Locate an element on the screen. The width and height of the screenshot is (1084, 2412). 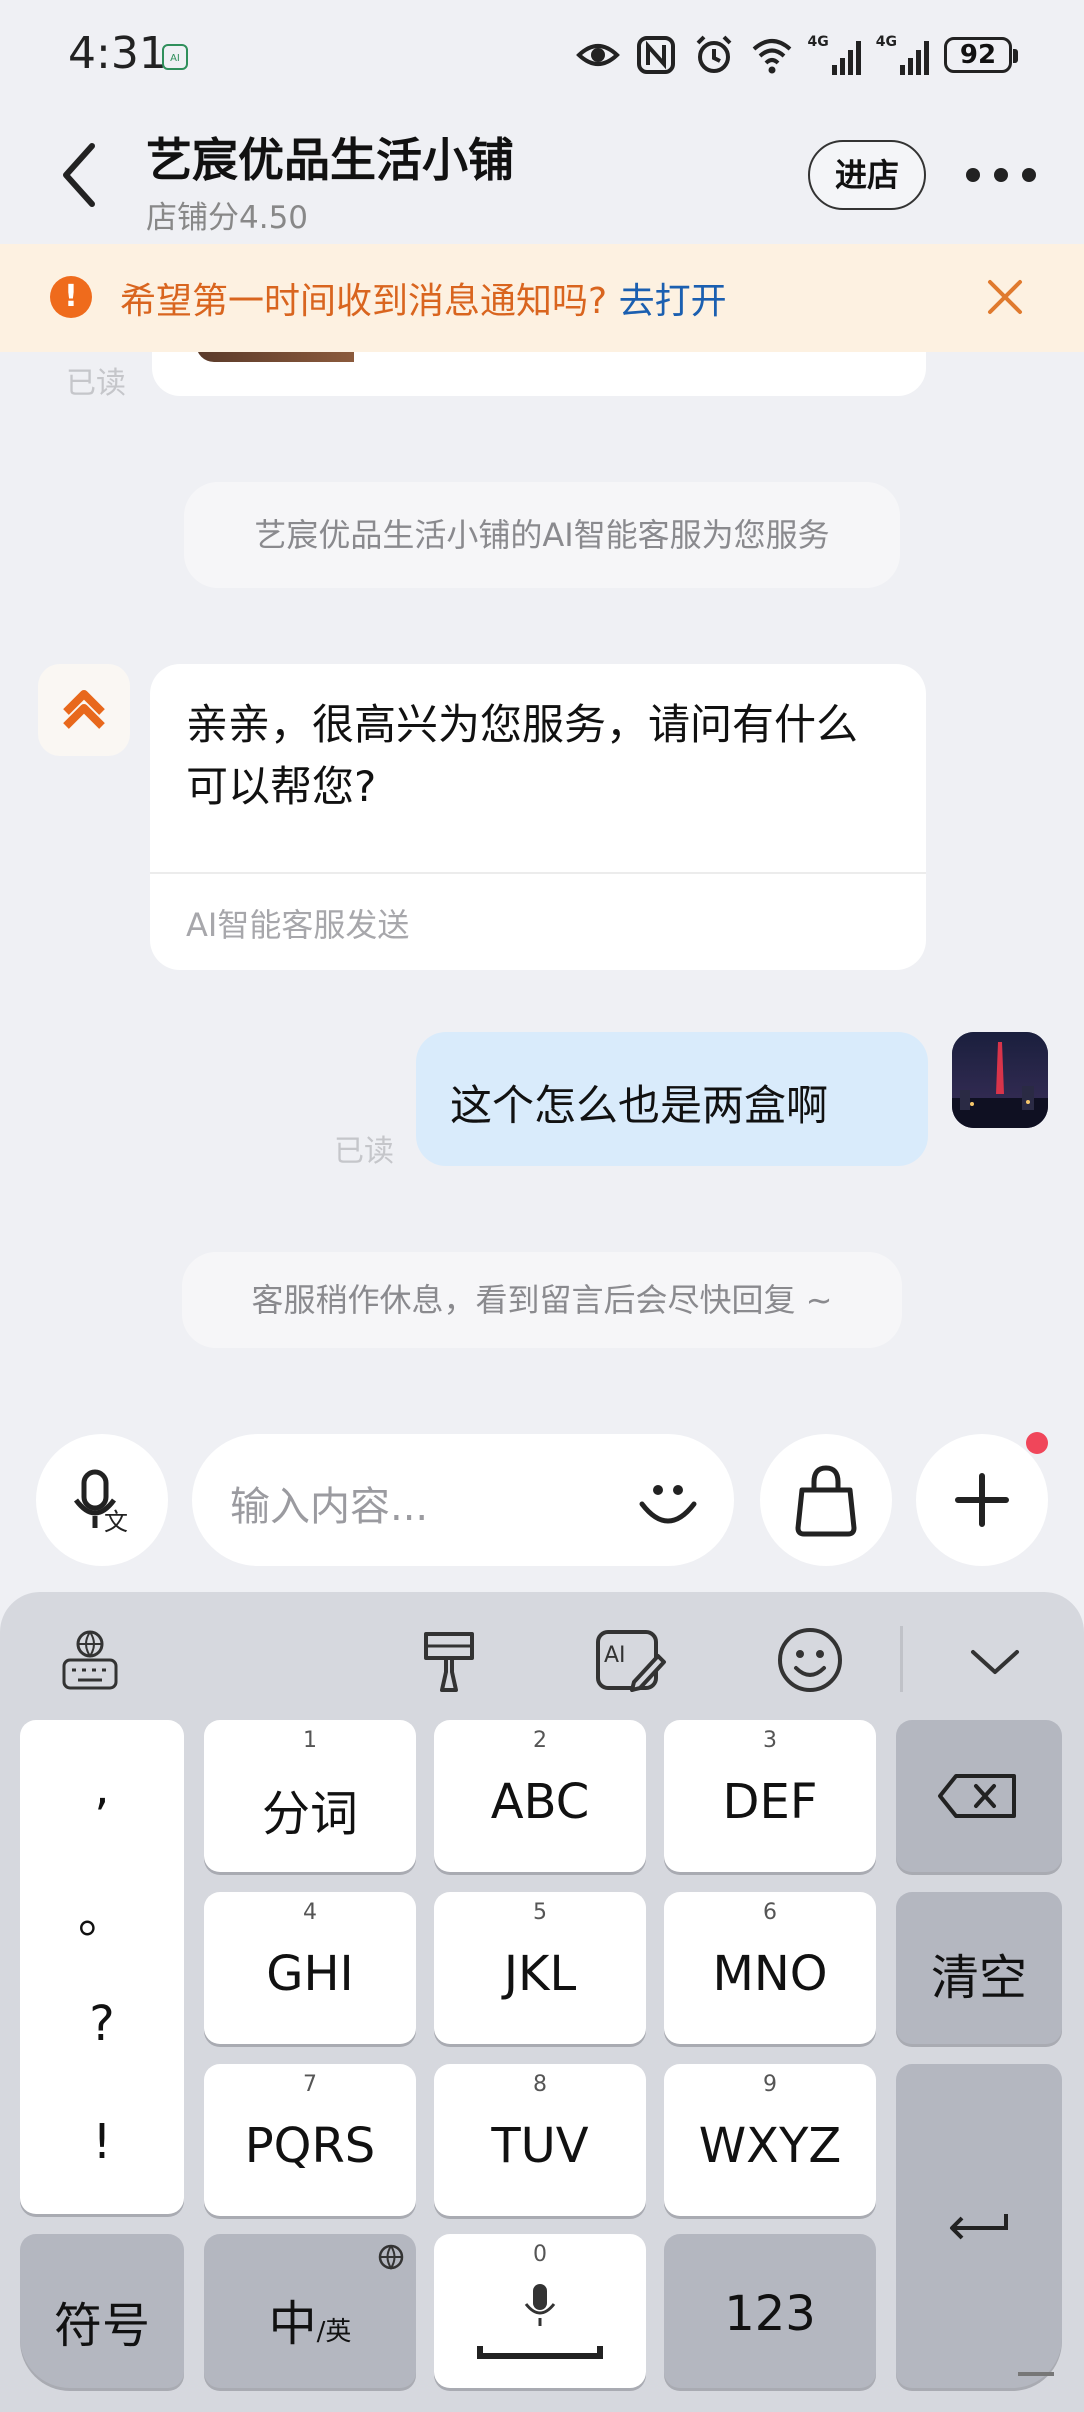
voice-translate-icon: 文 is located at coordinates (100, 1502).